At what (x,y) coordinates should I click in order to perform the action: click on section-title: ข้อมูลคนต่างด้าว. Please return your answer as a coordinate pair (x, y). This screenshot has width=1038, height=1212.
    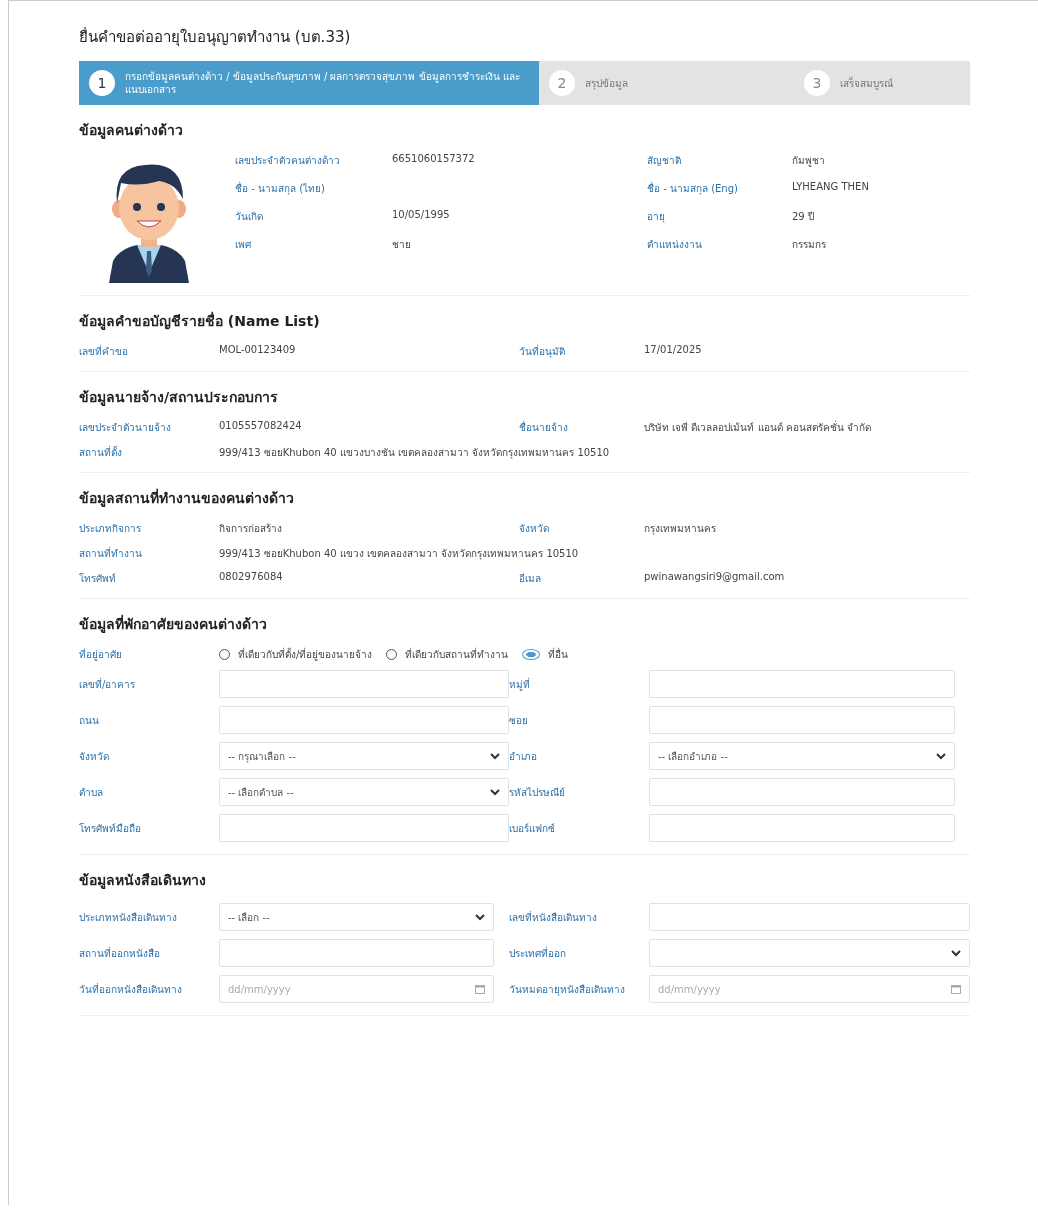
    Looking at the image, I should click on (131, 131).